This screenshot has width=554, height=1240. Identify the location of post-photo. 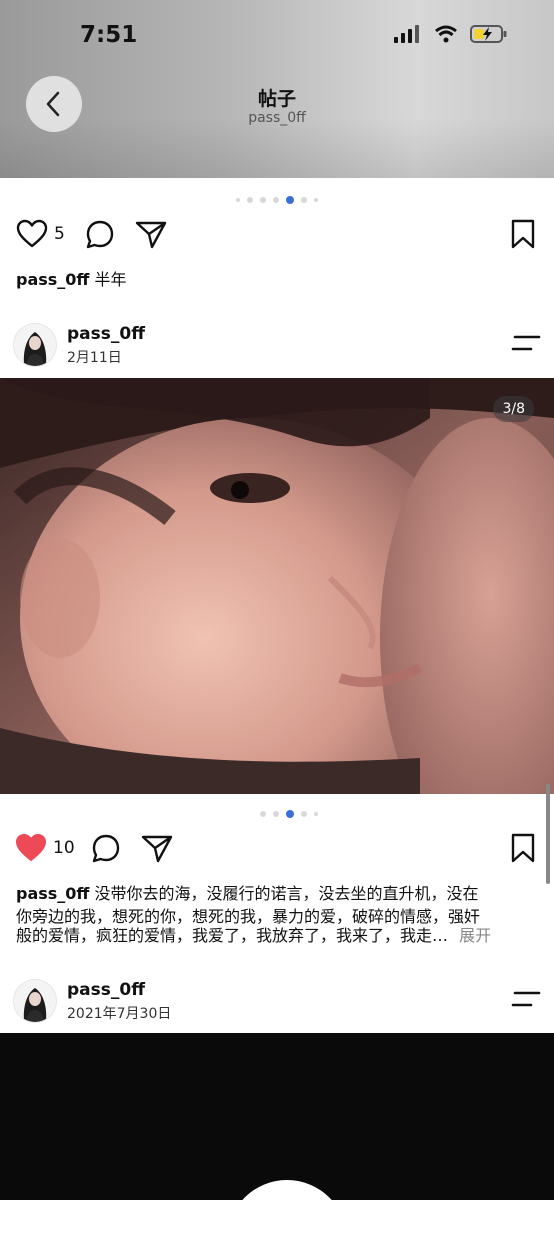
(277, 1116).